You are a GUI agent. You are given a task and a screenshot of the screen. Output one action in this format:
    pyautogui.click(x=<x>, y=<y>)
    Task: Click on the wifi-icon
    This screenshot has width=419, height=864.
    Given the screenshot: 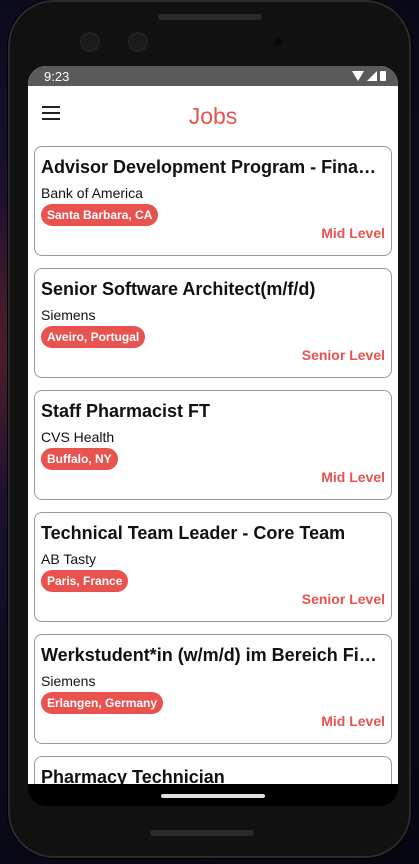 What is the action you would take?
    pyautogui.click(x=358, y=76)
    